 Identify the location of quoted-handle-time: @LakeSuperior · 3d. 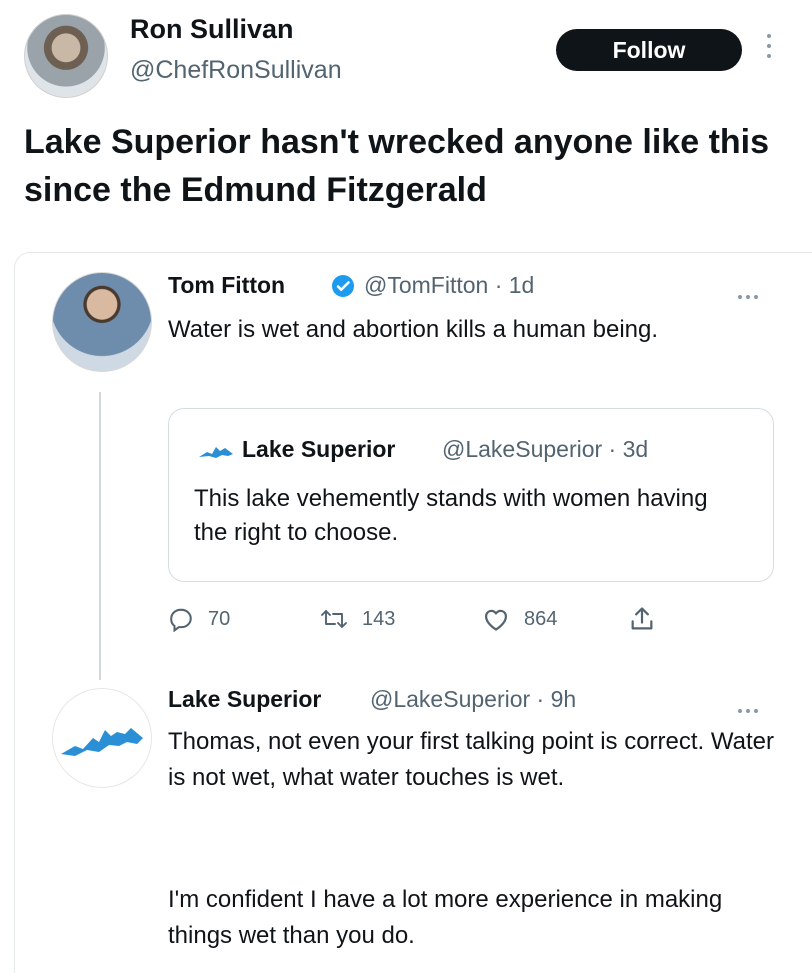
(545, 449).